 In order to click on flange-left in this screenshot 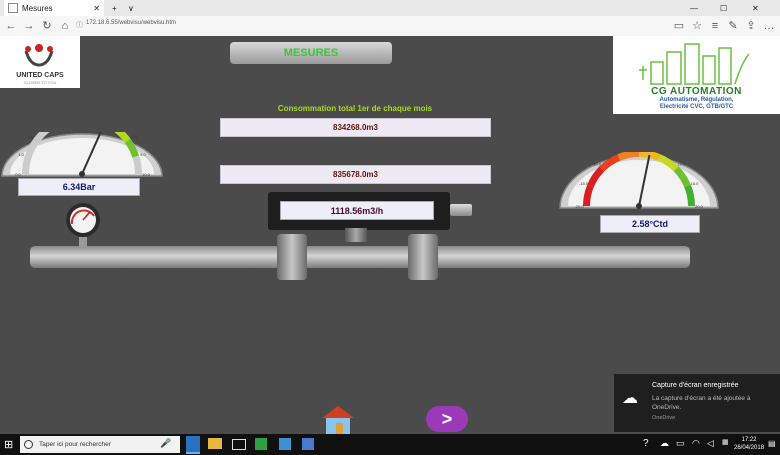, I will do `click(292, 257)`.